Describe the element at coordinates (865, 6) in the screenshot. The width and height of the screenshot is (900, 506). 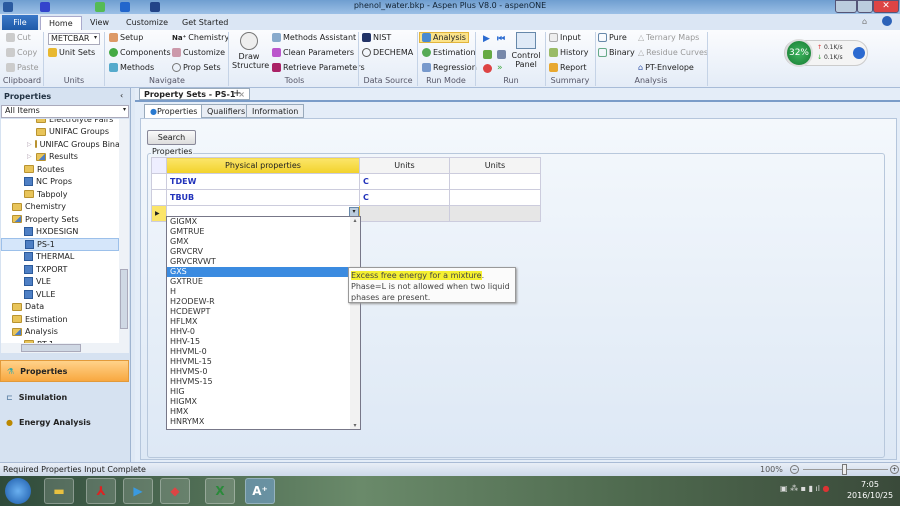
I see `maximize-button` at that location.